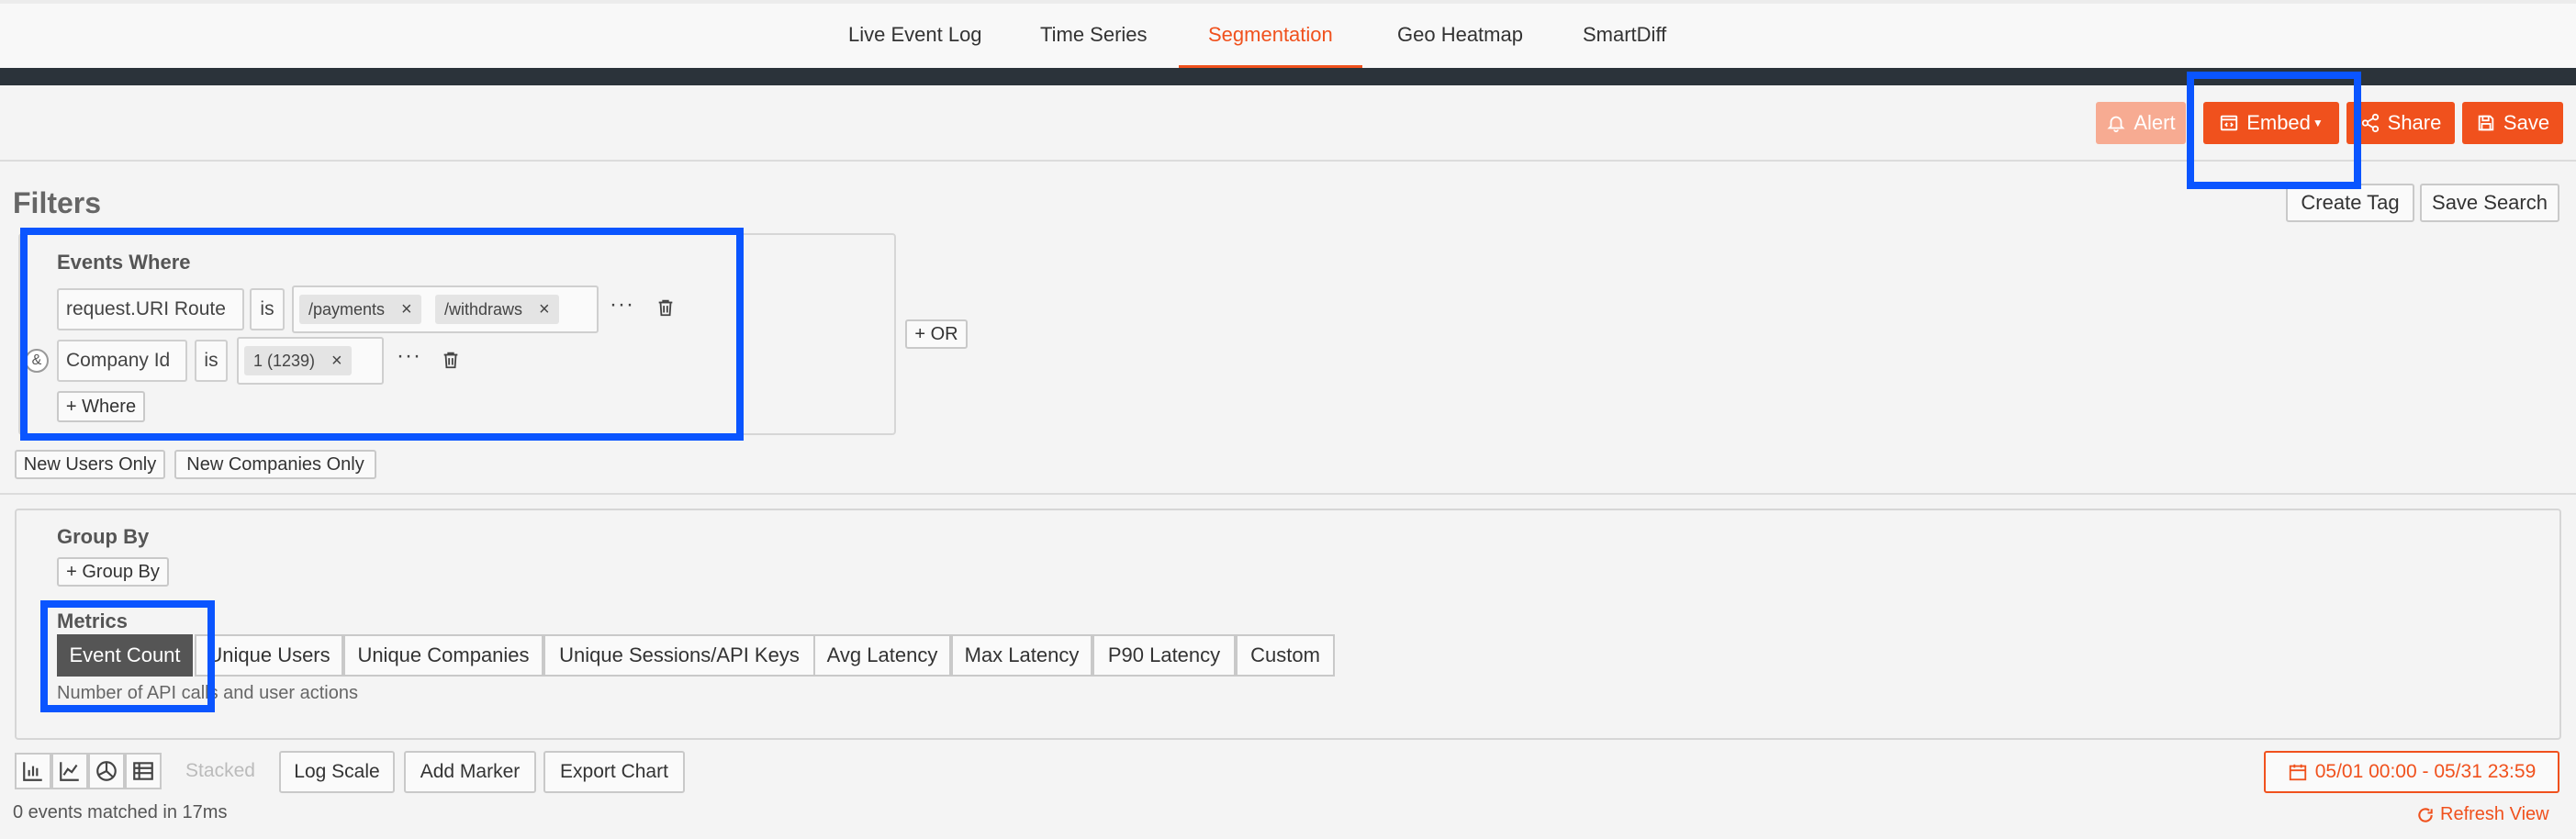 The height and width of the screenshot is (839, 2576). What do you see at coordinates (2278, 122) in the screenshot?
I see `embed-label: Embed` at bounding box center [2278, 122].